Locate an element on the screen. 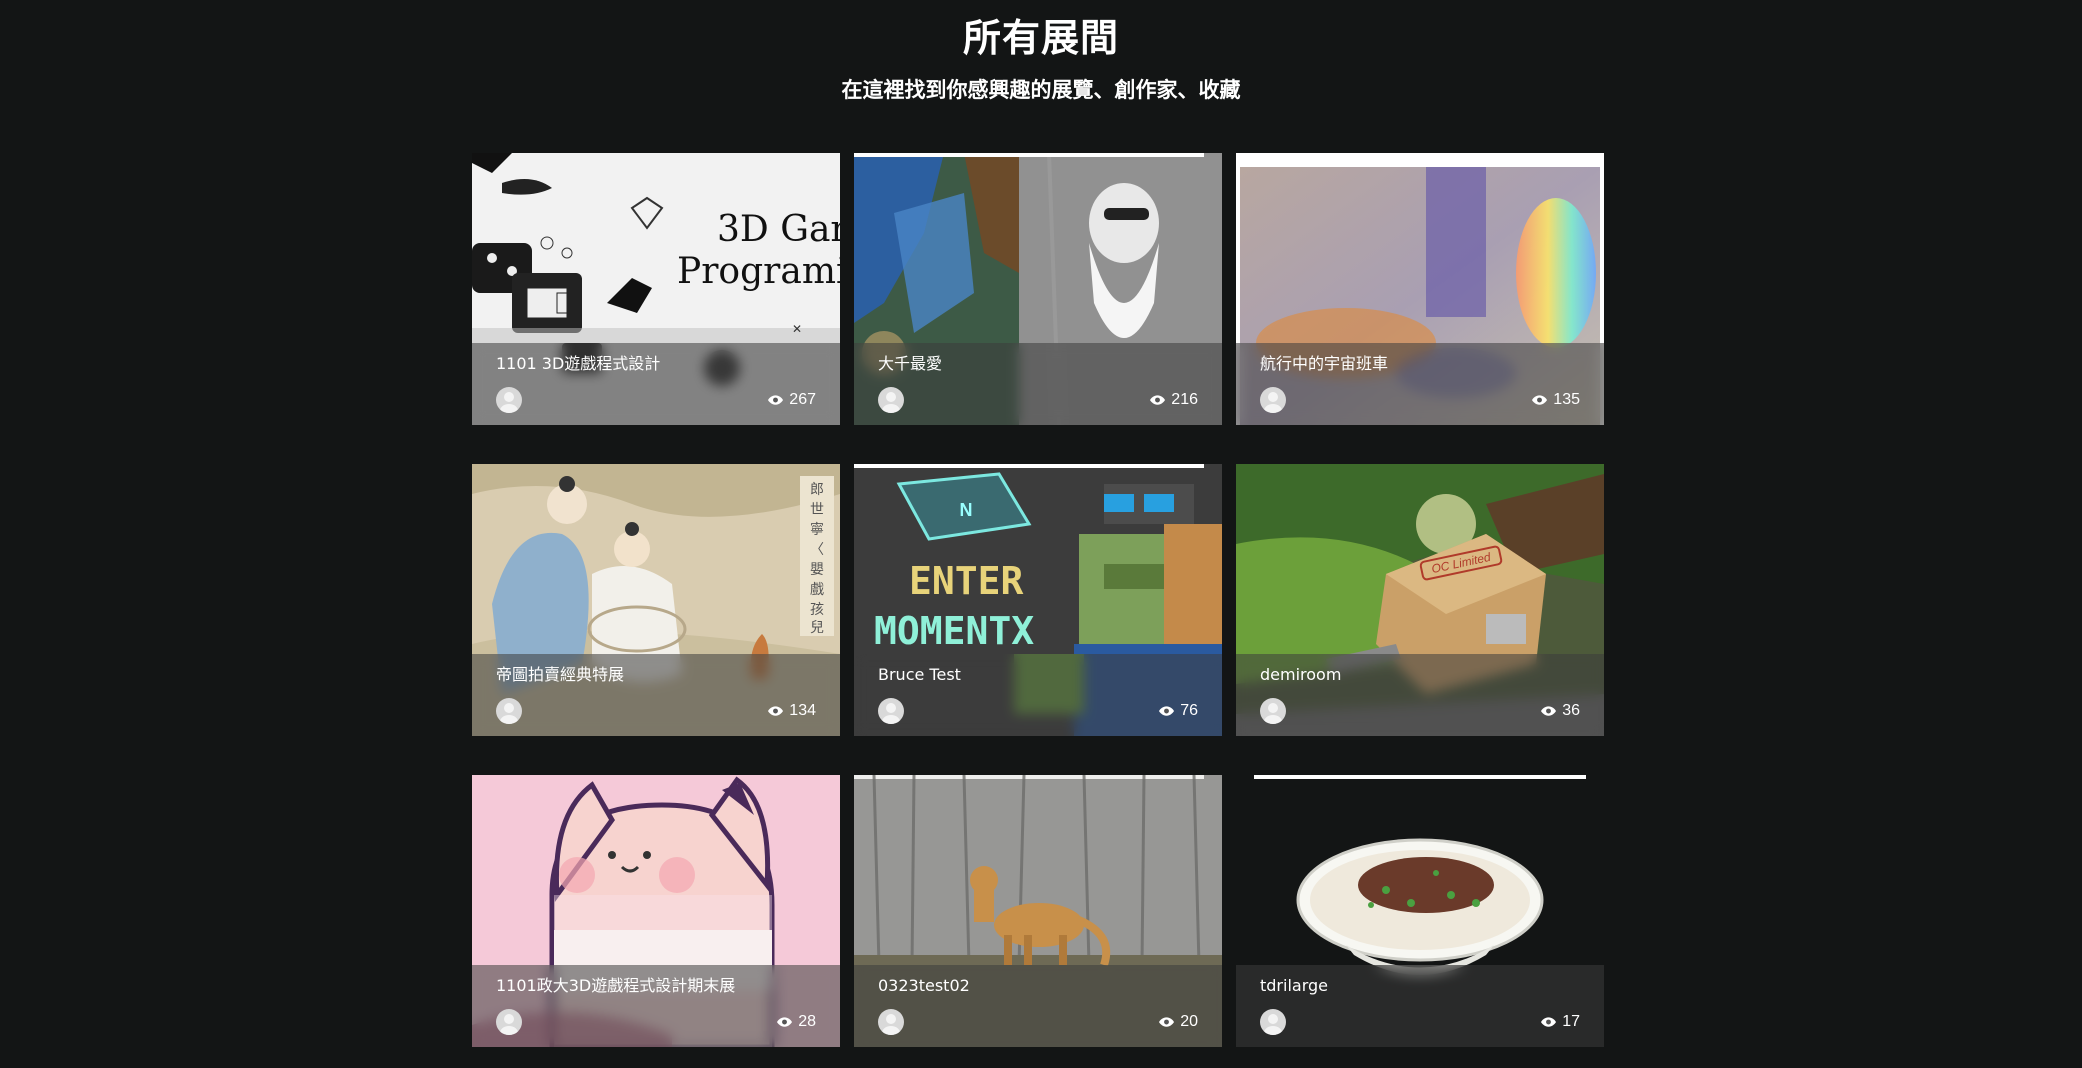 The width and height of the screenshot is (2082, 1068). page-subtitle: 在這裡找到你感興趣的展覽、創作家、收藏 is located at coordinates (1041, 90).